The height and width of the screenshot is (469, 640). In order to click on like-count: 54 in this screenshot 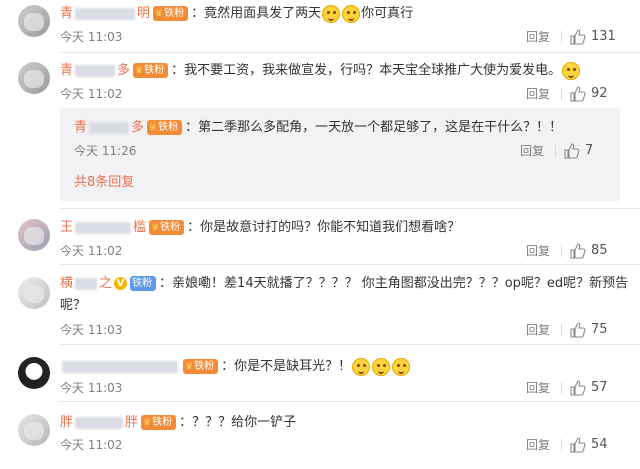, I will do `click(599, 444)`.